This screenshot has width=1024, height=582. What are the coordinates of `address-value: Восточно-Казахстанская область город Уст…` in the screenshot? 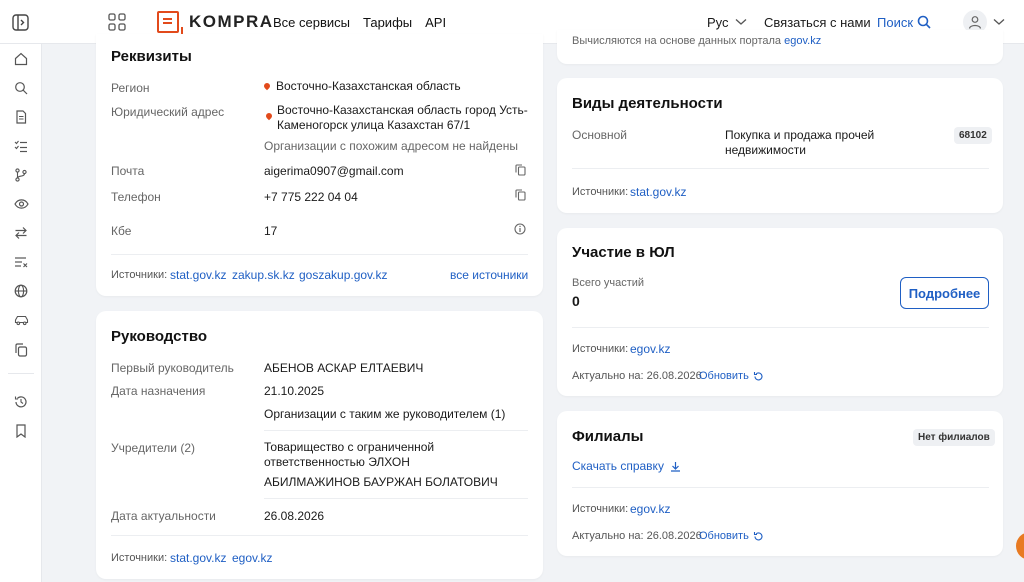 It's located at (409, 118).